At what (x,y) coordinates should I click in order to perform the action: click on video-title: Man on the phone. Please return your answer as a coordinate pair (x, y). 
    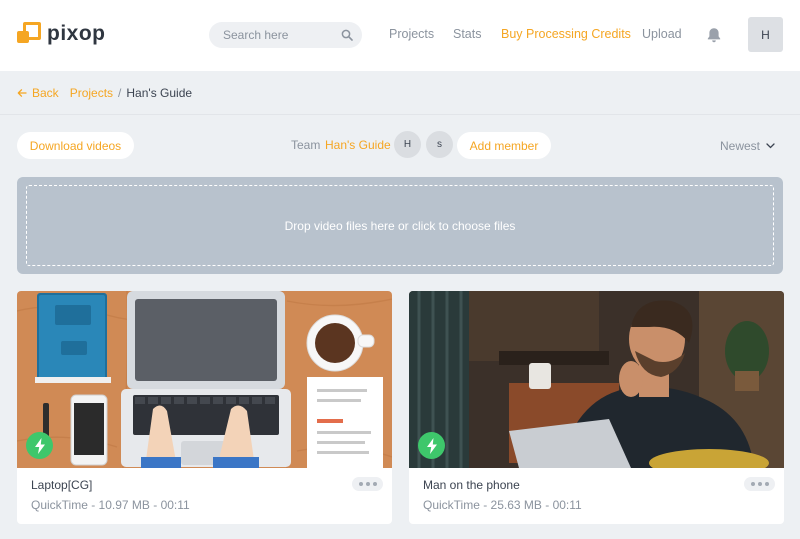
    Looking at the image, I should click on (471, 485).